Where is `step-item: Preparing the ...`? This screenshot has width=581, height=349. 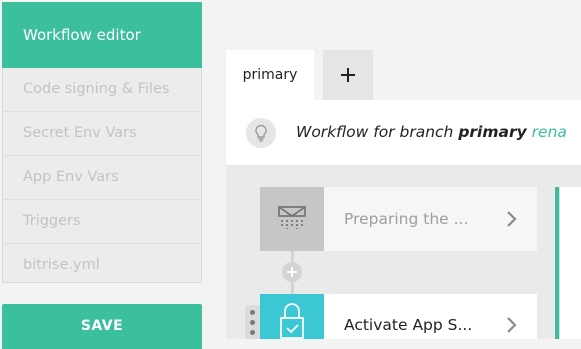
step-item: Preparing the ... is located at coordinates (398, 219).